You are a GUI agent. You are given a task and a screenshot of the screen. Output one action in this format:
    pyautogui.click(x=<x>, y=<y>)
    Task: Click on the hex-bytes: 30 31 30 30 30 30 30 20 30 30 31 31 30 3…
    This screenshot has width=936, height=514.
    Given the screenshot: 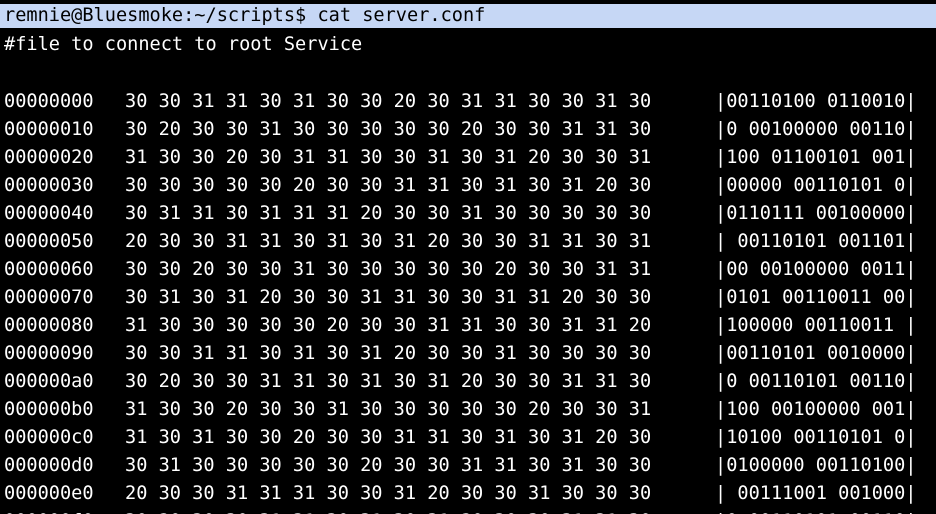 What is the action you would take?
    pyautogui.click(x=388, y=465)
    